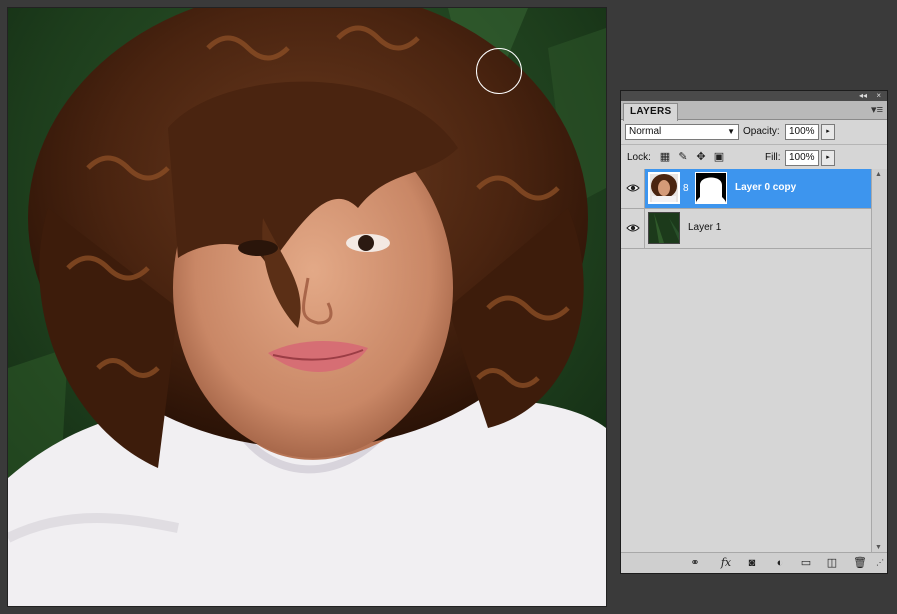 The image size is (897, 614). What do you see at coordinates (761, 131) in the screenshot?
I see `opacity-label: Opacity:` at bounding box center [761, 131].